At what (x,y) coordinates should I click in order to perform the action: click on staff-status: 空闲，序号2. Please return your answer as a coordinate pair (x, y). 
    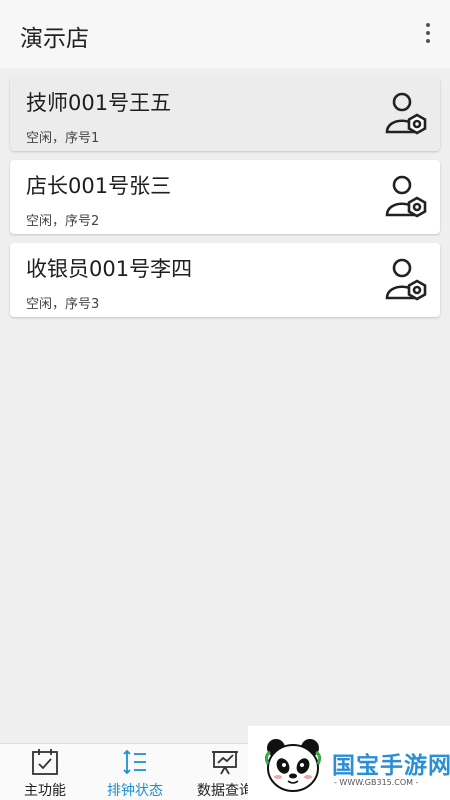
    Looking at the image, I should click on (63, 221).